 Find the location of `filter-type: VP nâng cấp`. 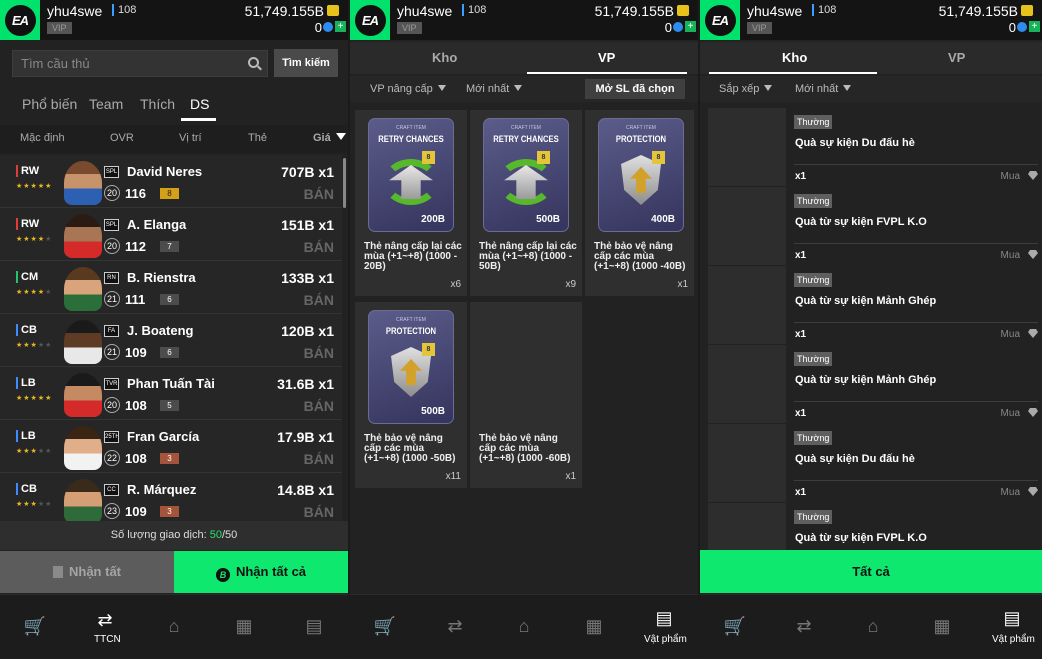

filter-type: VP nâng cấp is located at coordinates (408, 89).